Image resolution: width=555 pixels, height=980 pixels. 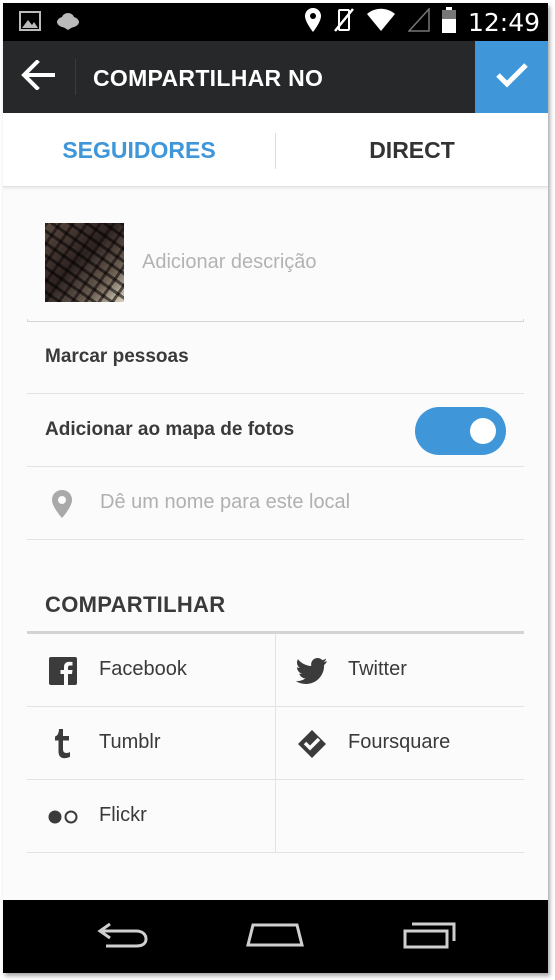 What do you see at coordinates (377, 669) in the screenshot?
I see `twitter-label: Twitter` at bounding box center [377, 669].